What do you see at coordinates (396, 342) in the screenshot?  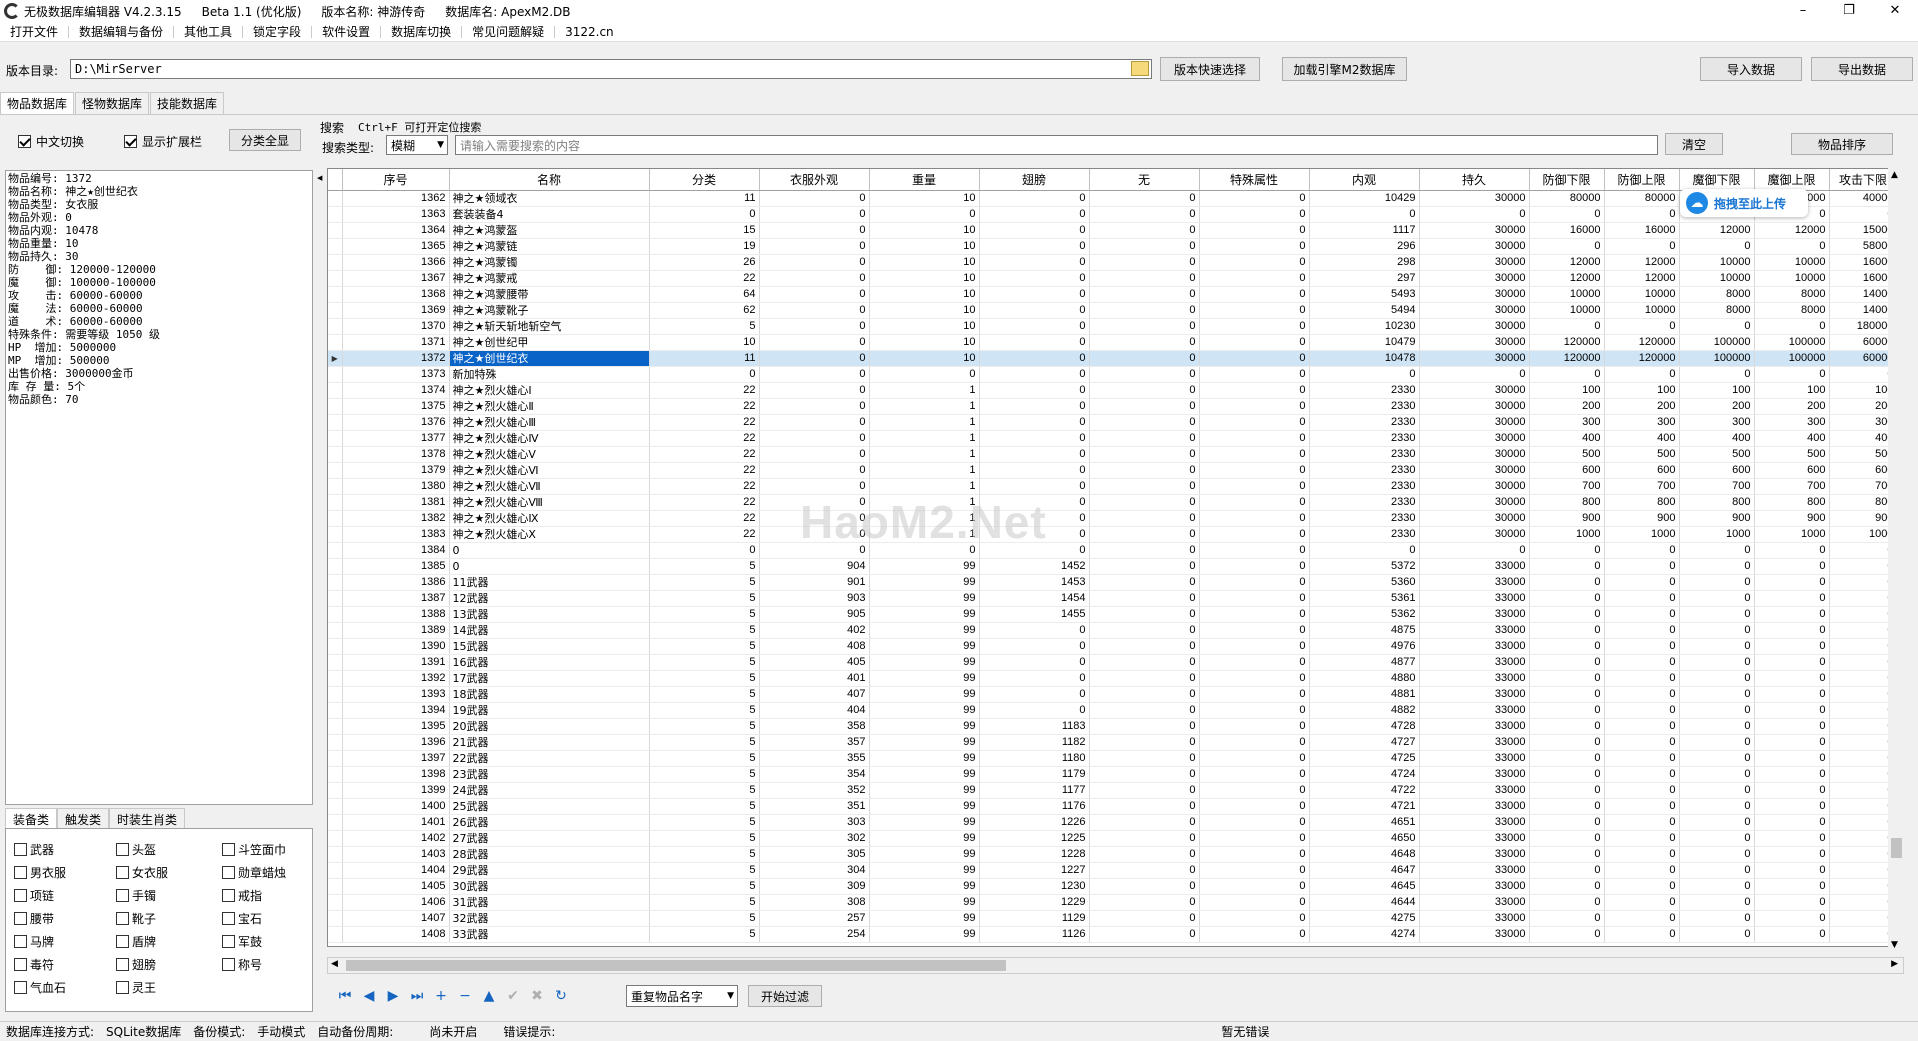 I see `table-cell: 1371` at bounding box center [396, 342].